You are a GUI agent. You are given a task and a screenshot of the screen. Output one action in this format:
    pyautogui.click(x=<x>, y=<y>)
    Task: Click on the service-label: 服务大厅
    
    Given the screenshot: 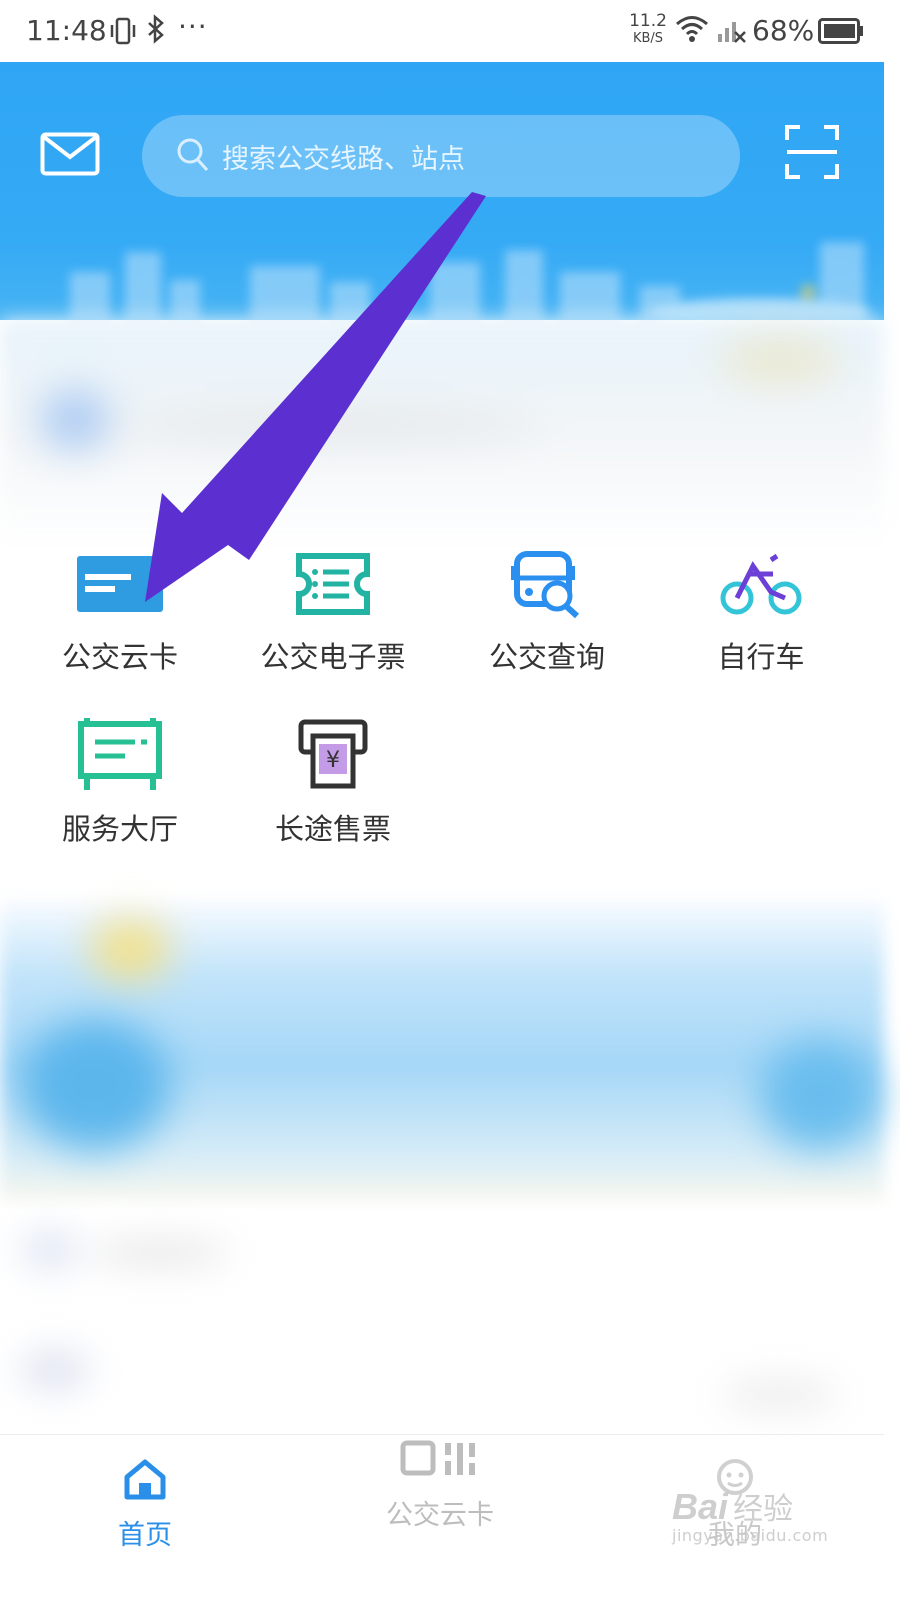 What is the action you would take?
    pyautogui.click(x=119, y=829)
    